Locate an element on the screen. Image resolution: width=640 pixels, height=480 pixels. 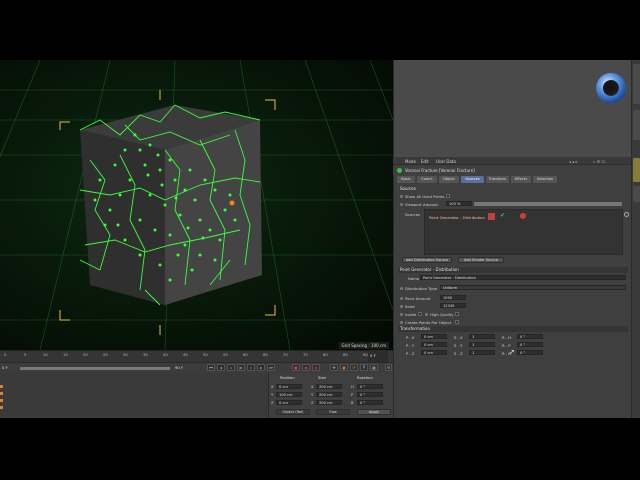
source-item-label: Point Generator - Distribution is located at coordinates (457, 217).